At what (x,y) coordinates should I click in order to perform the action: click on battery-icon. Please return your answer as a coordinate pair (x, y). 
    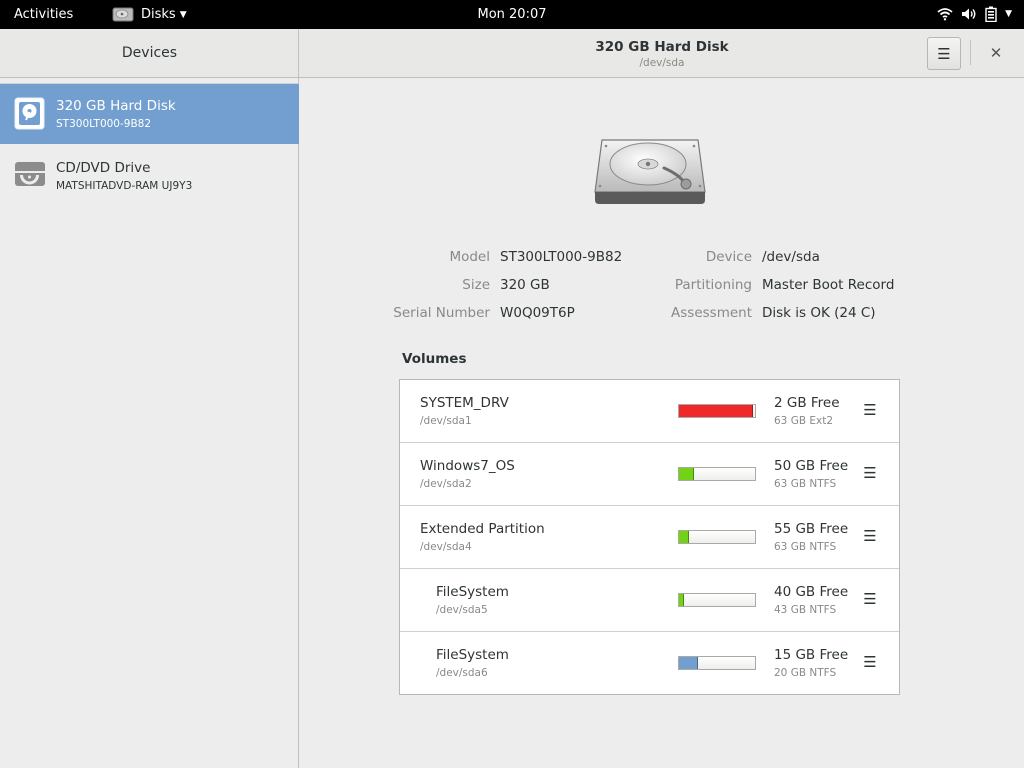
    Looking at the image, I should click on (991, 14).